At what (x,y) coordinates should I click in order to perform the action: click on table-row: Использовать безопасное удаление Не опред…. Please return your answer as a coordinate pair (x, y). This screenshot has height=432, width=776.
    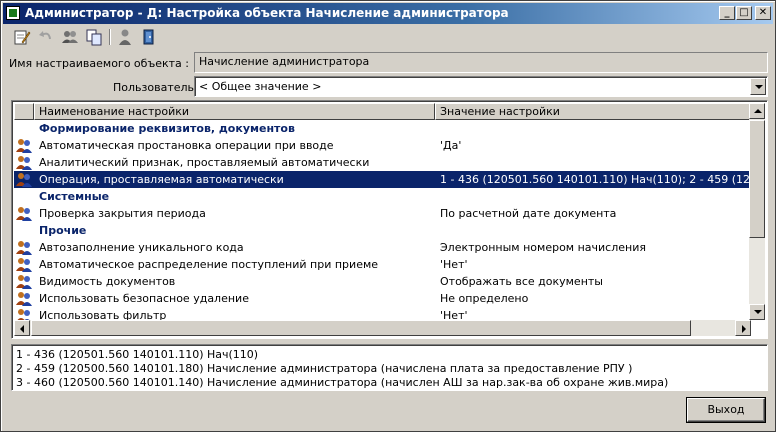
    Looking at the image, I should click on (383, 298).